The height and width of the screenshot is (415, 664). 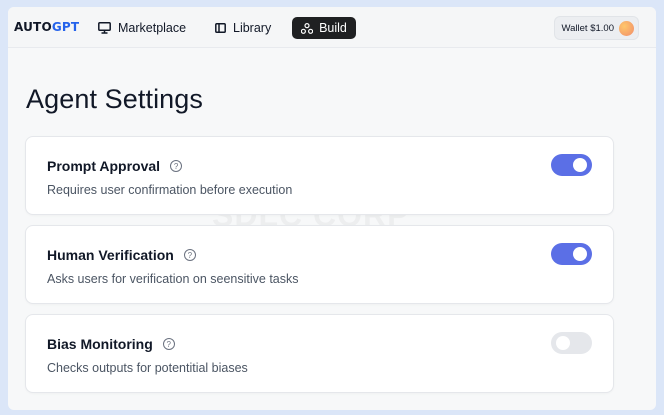 I want to click on prompt-approval-toggle, so click(x=571, y=165).